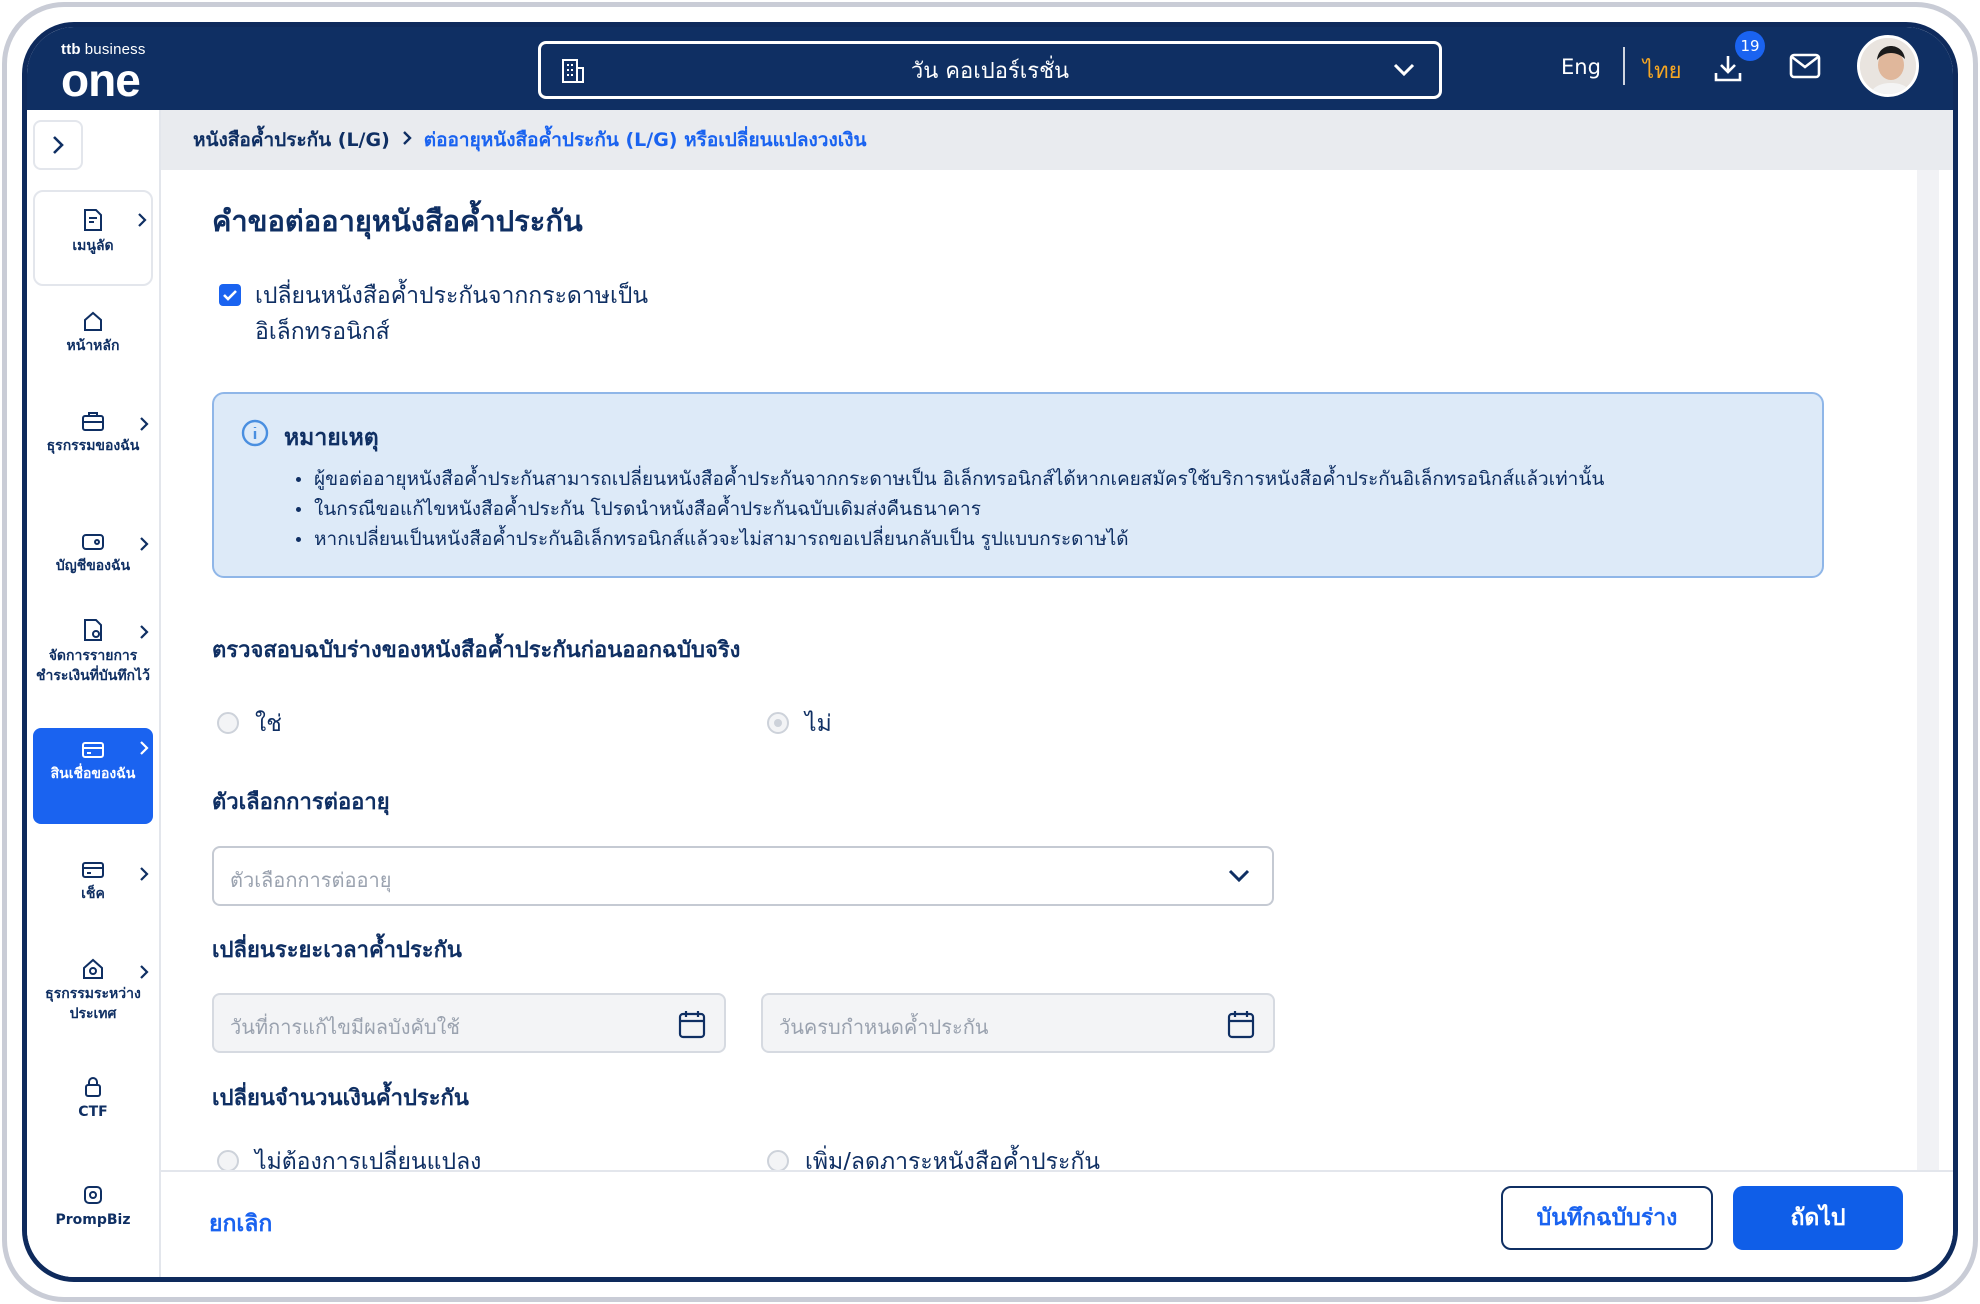 This screenshot has height=1304, width=1980. I want to click on renew-option-select: ตัวเลือกการต่ออายุ, so click(743, 876).